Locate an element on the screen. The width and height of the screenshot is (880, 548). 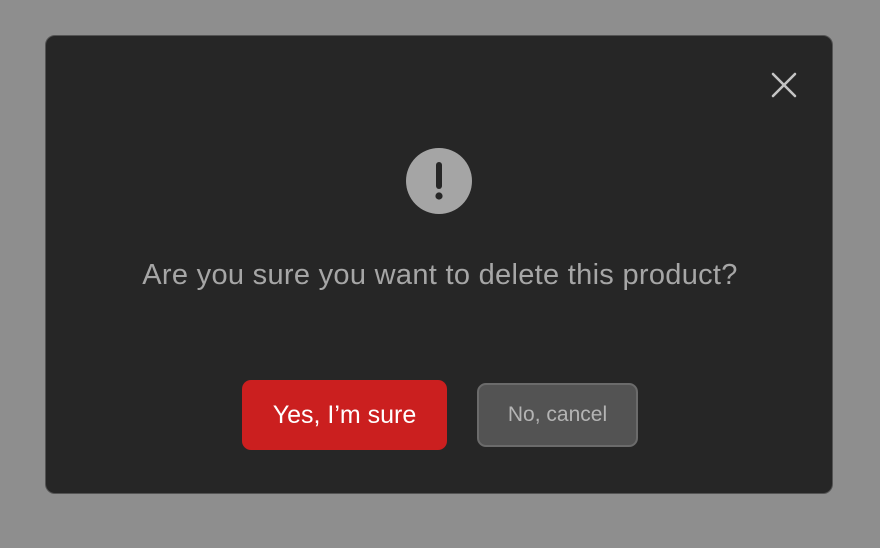
exclamation-circle-icon is located at coordinates (439, 181).